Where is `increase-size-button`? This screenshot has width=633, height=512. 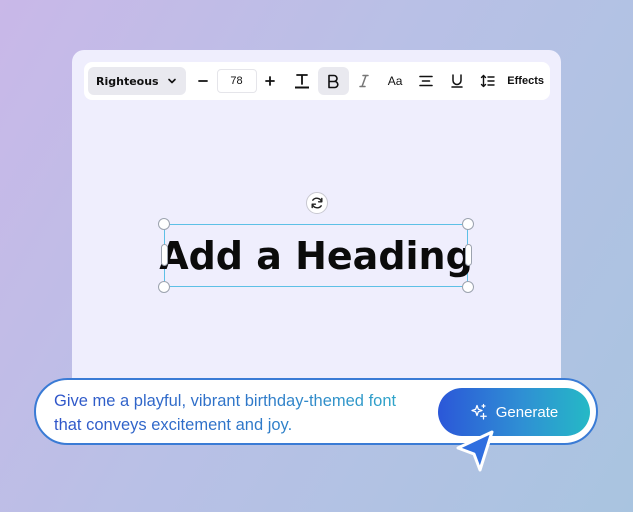 increase-size-button is located at coordinates (270, 81).